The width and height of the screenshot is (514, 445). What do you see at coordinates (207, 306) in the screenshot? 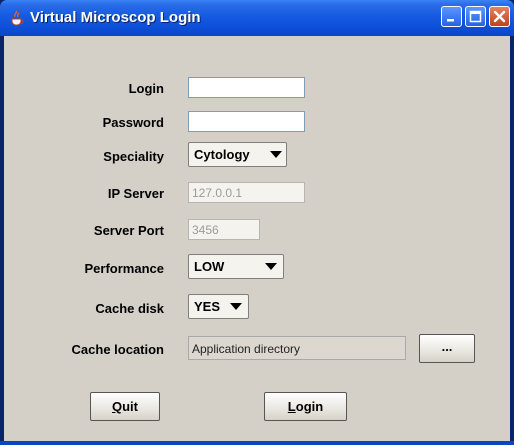
I see `cache-disk-value: YES` at bounding box center [207, 306].